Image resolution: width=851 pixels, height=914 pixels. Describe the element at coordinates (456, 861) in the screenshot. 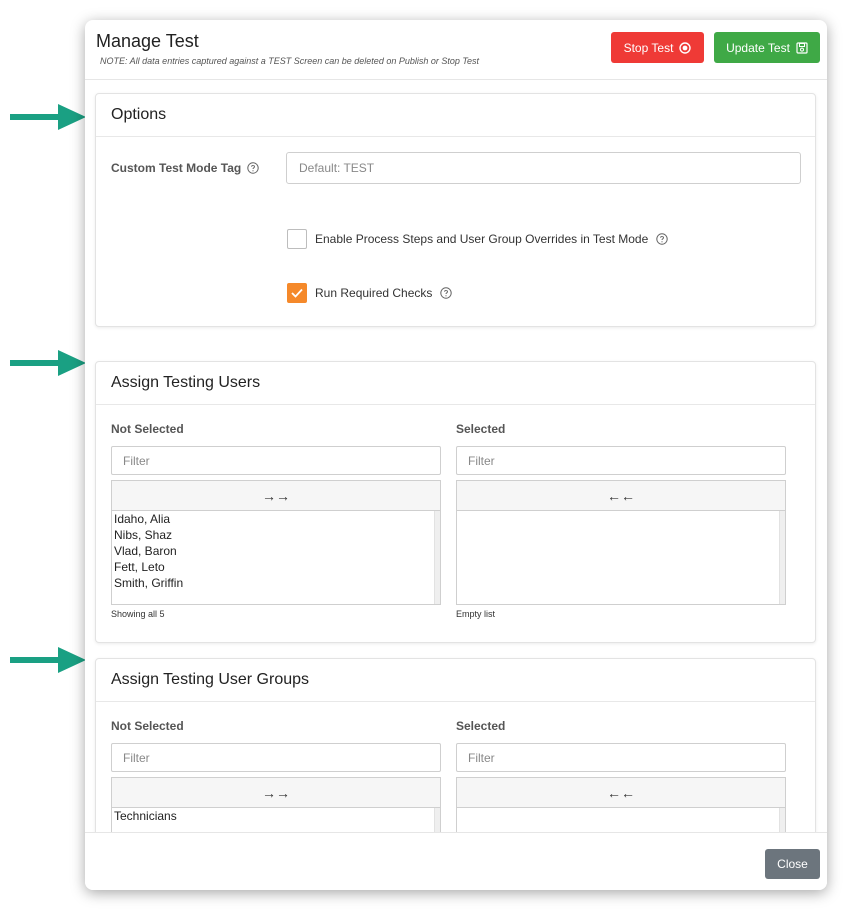

I see `modal-footer: Close` at that location.